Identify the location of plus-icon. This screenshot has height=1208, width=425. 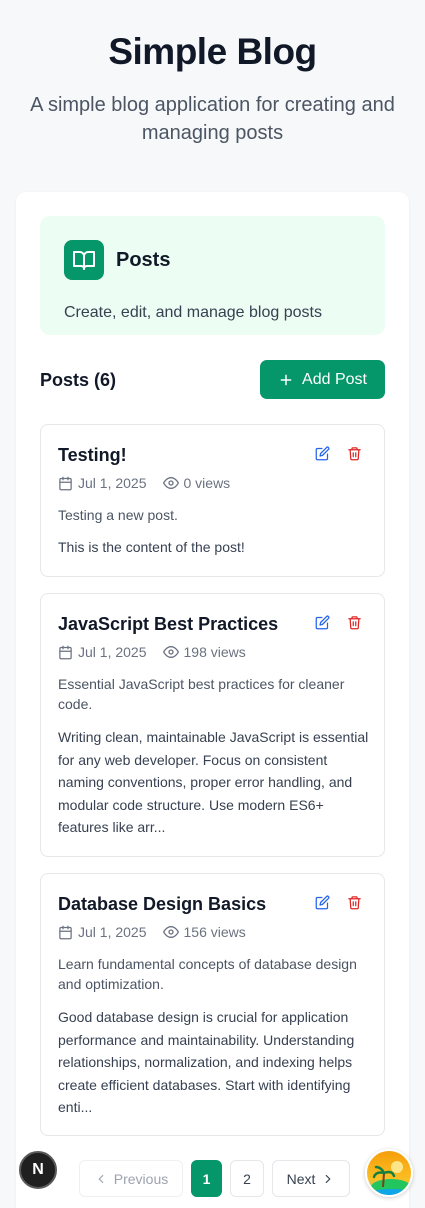
(286, 379).